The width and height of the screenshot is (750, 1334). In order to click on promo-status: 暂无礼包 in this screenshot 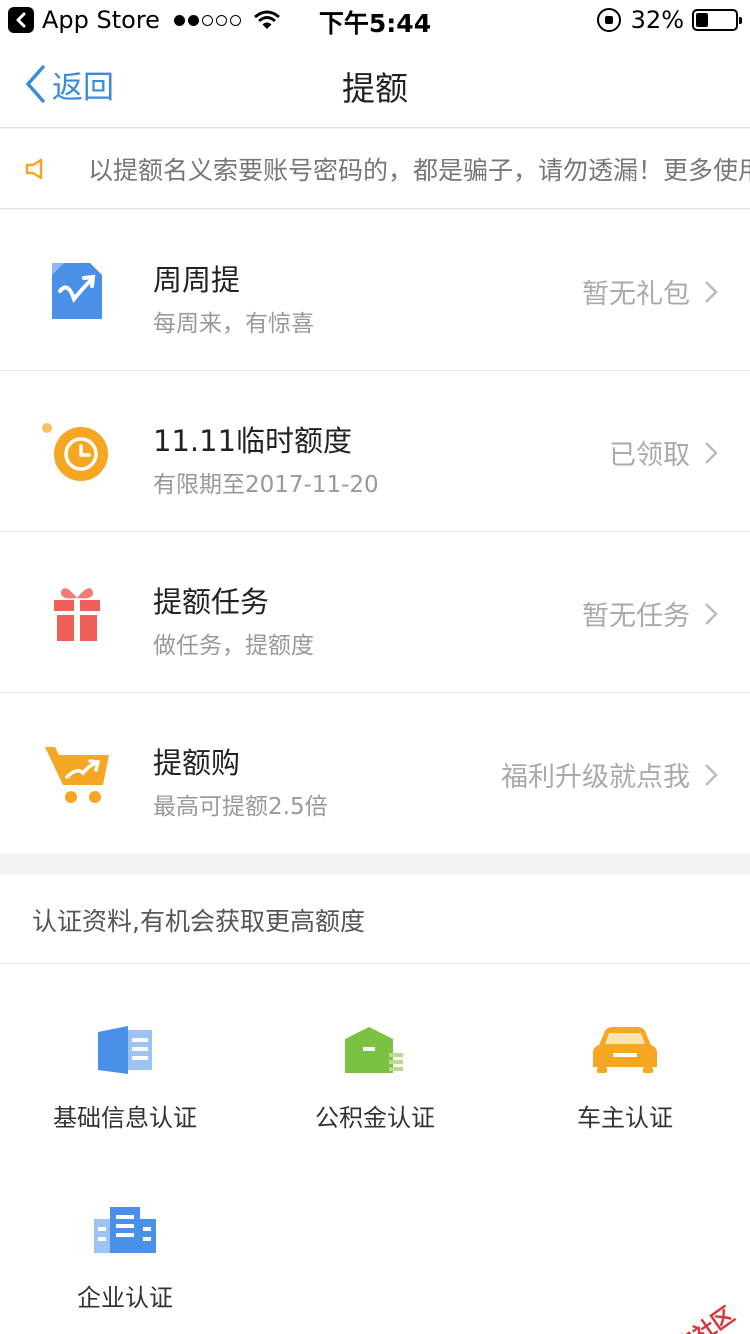, I will do `click(636, 294)`.